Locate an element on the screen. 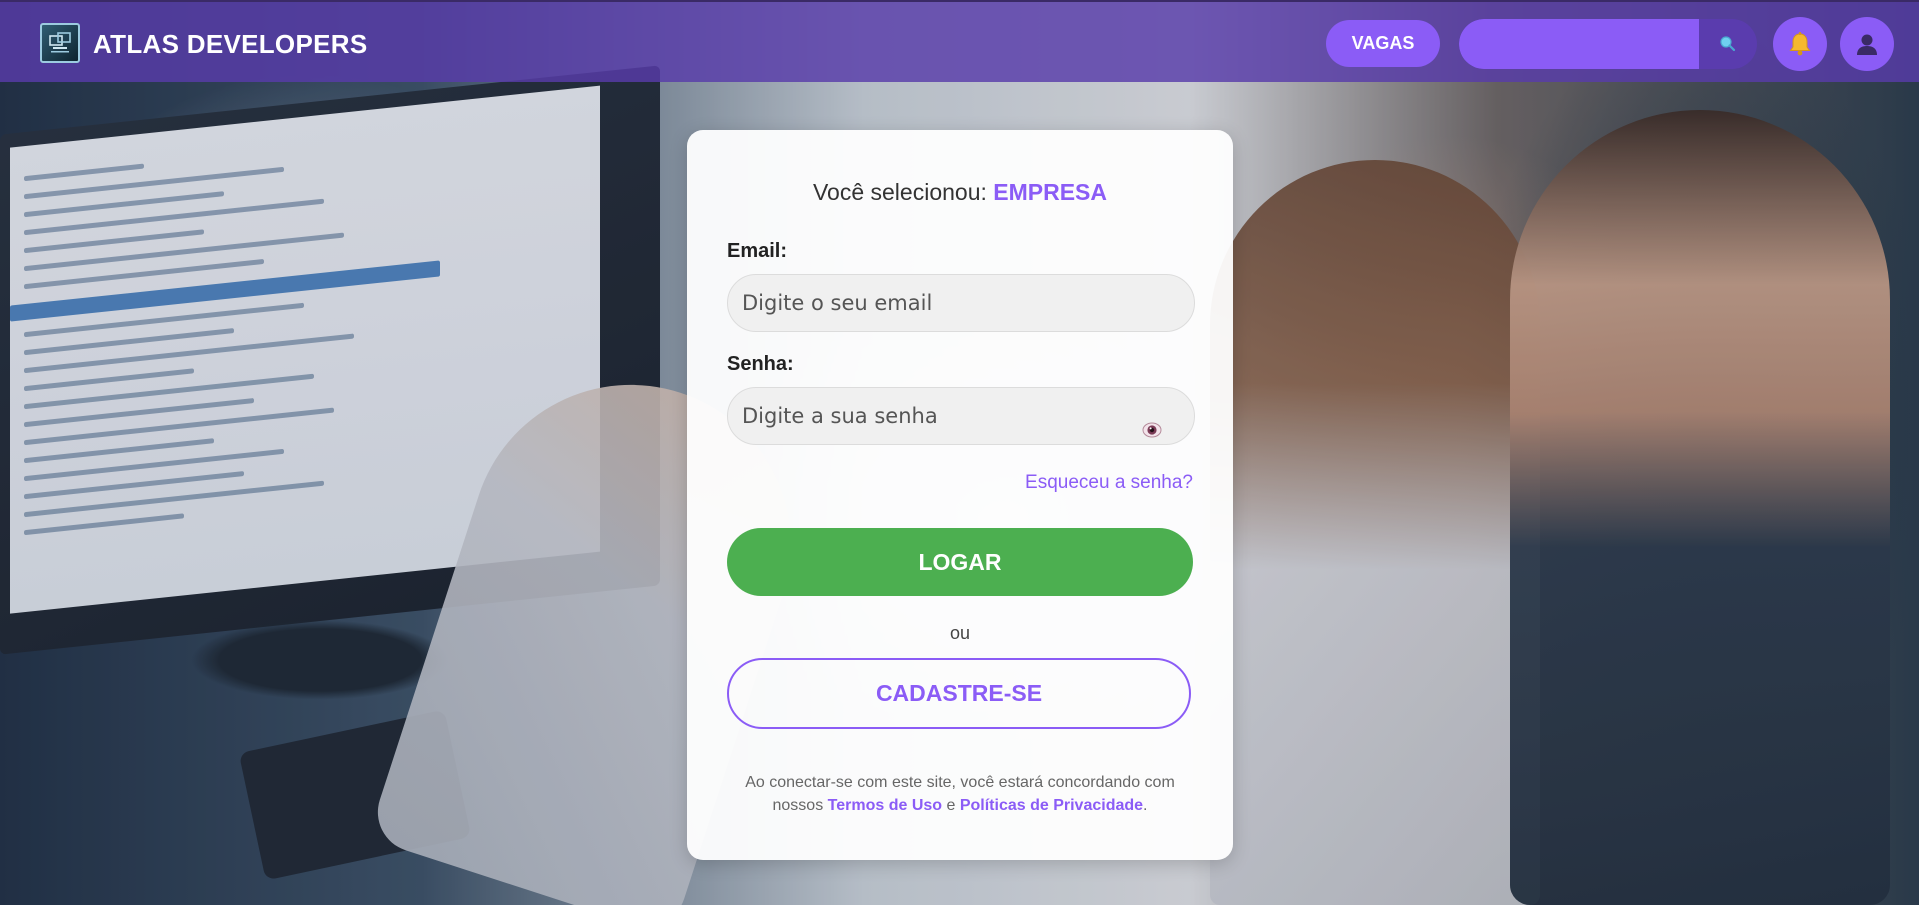 This screenshot has width=1919, height=905. password-field is located at coordinates (961, 416).